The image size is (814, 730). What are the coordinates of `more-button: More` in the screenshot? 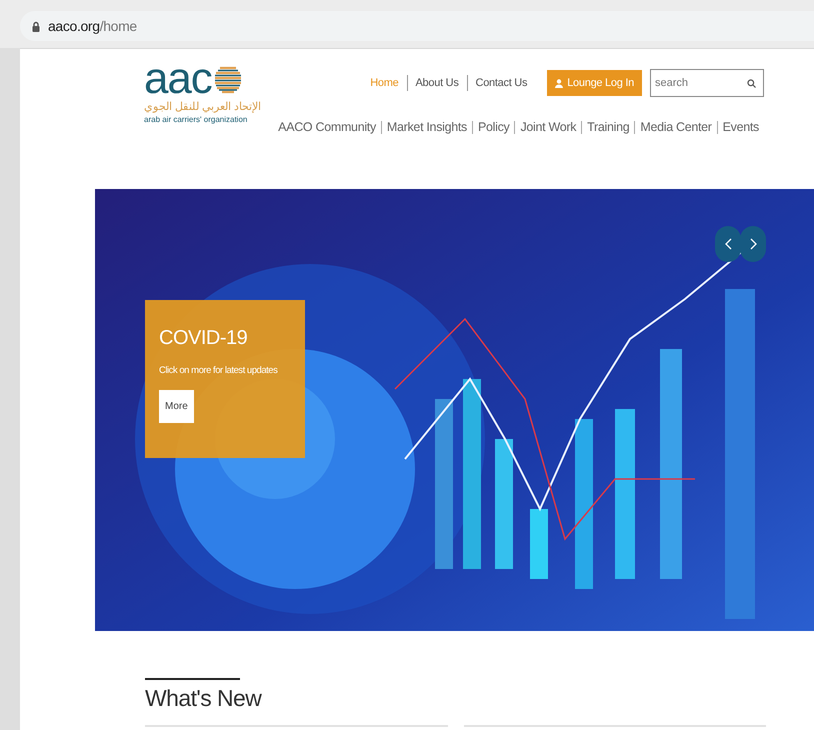 It's located at (176, 406).